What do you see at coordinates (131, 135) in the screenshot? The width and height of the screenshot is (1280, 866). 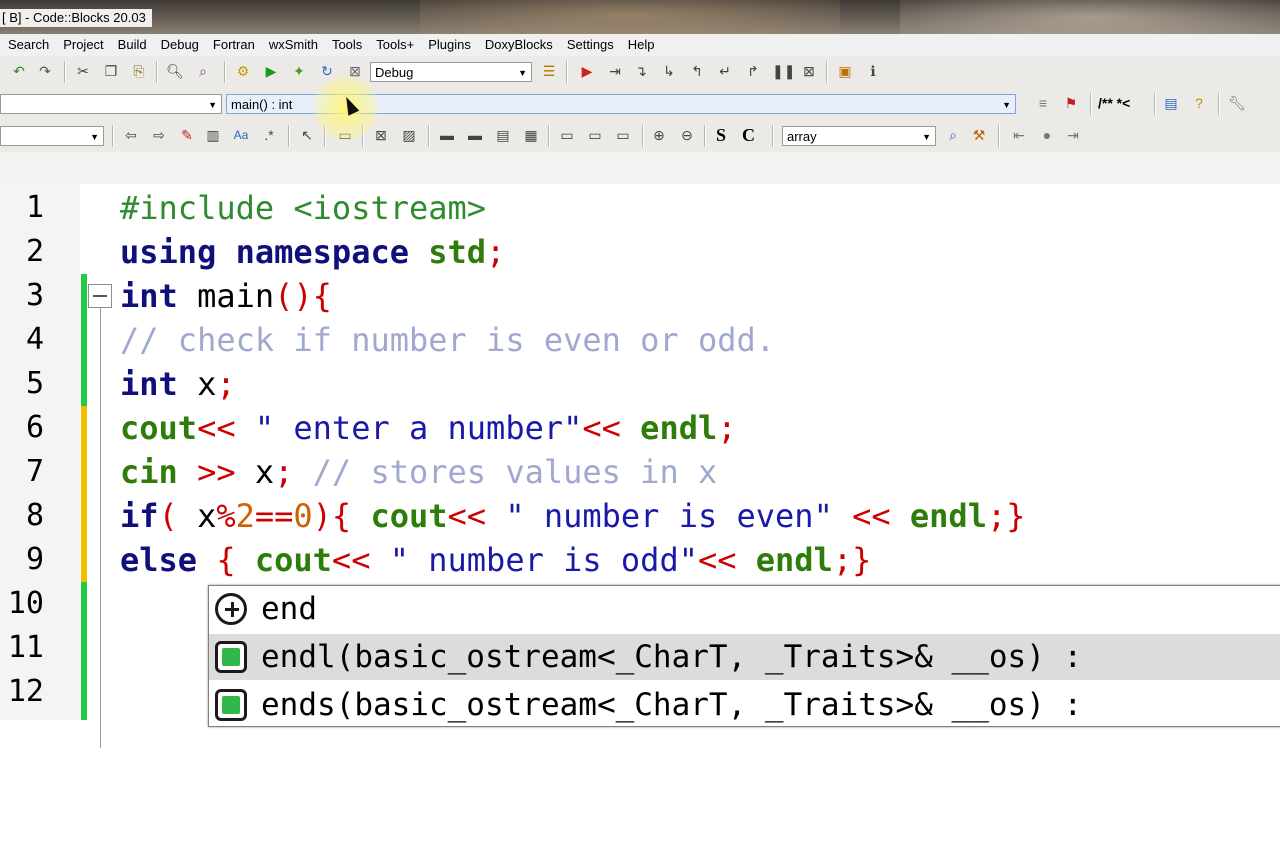 I see `back-icon: ⇦` at bounding box center [131, 135].